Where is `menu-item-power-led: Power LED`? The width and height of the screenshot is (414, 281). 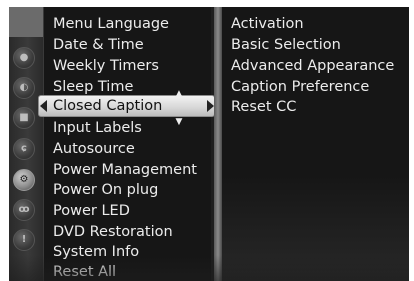
menu-item-power-led: Power LED is located at coordinates (91, 211).